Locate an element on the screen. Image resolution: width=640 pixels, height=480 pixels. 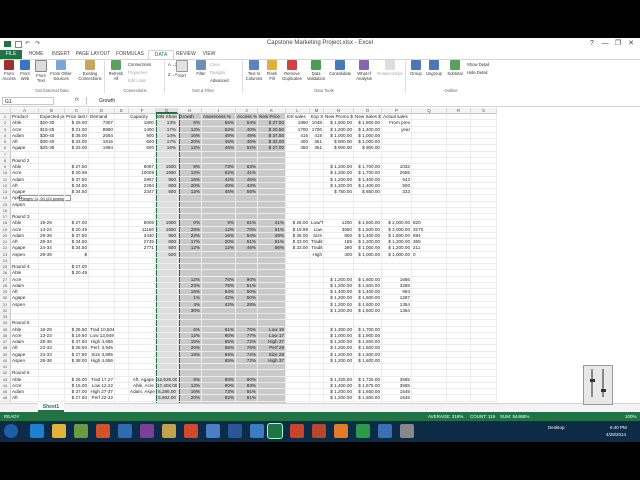
from-web-button: From Web is located at coordinates (25, 70).